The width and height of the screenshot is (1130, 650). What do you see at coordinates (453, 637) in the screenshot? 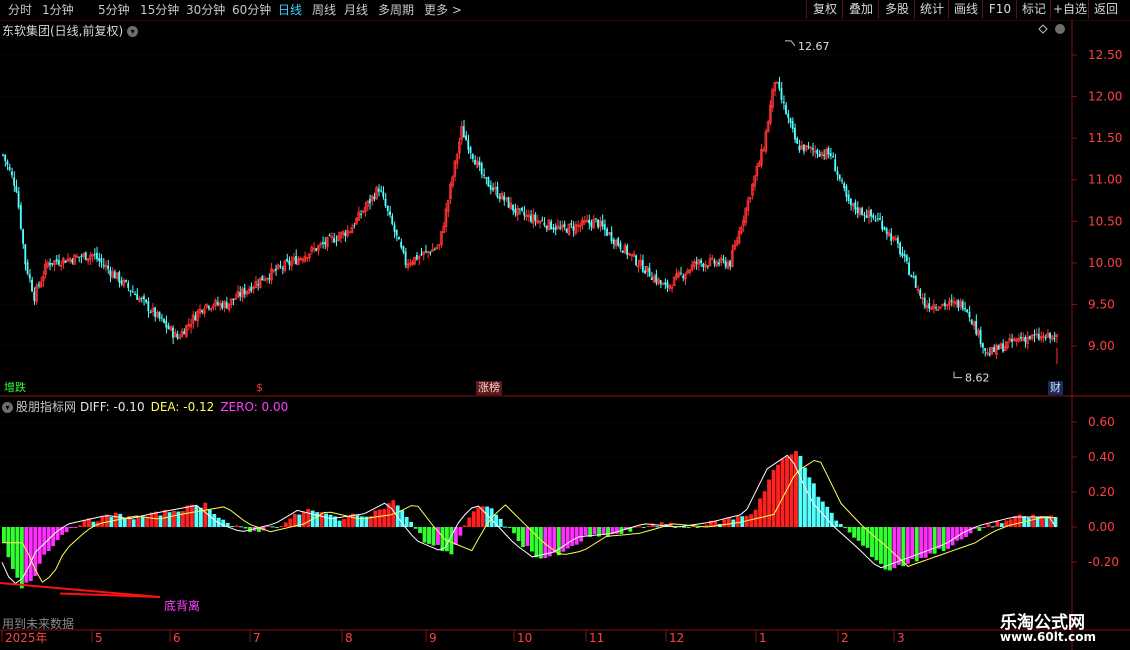
I see `time-axis: 2025年 5 6 7 8 9 10 11 12 1 2 3` at bounding box center [453, 637].